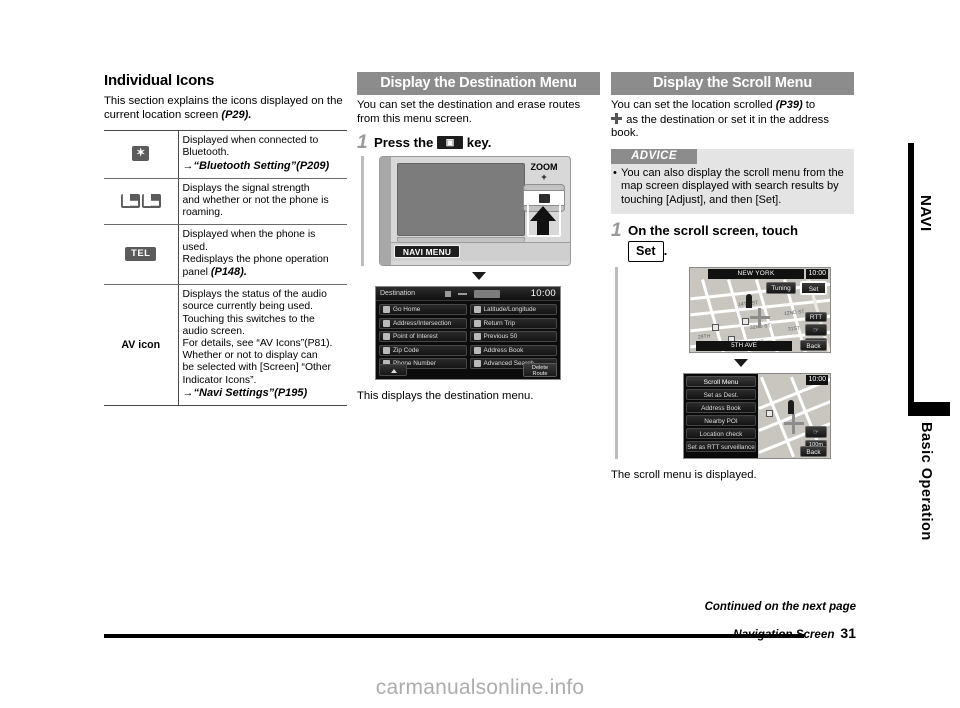  Describe the element at coordinates (503, 350) in the screenshot. I see `button-label: Address Book` at that location.